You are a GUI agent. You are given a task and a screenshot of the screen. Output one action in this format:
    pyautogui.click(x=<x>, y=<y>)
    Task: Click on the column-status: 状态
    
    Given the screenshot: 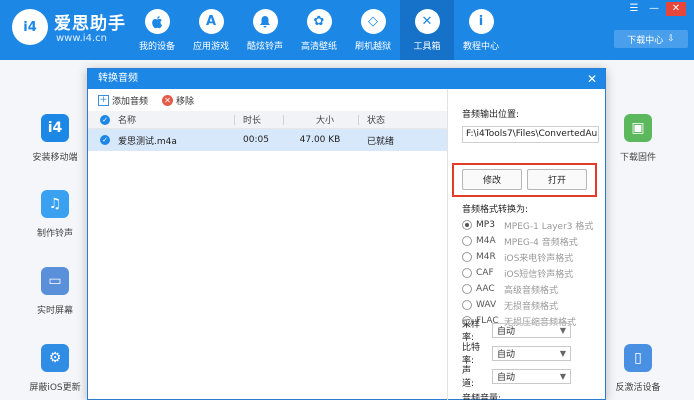 What is the action you would take?
    pyautogui.click(x=376, y=121)
    